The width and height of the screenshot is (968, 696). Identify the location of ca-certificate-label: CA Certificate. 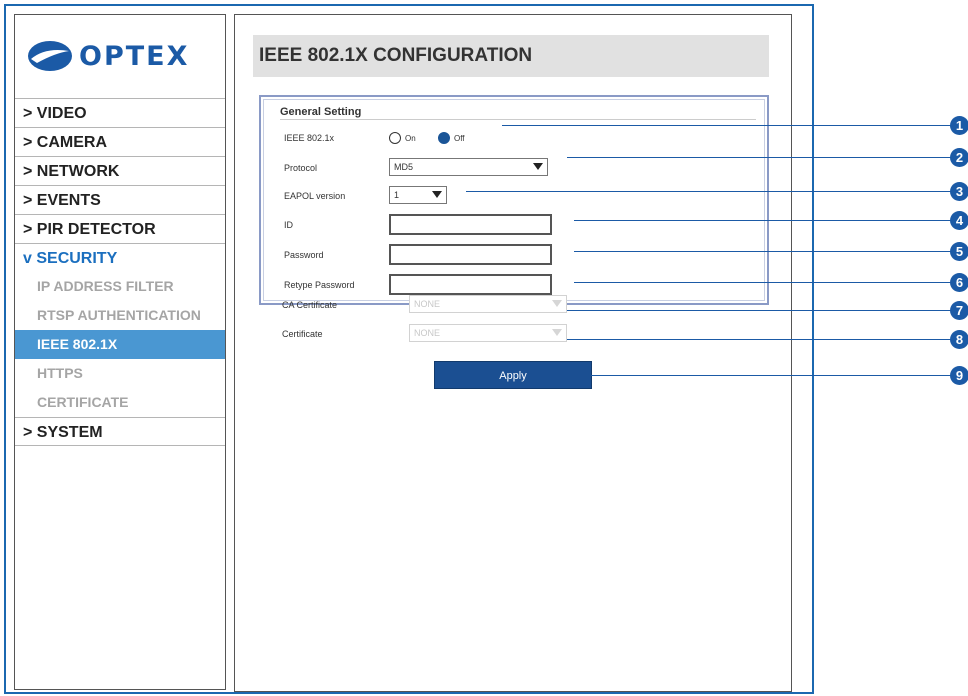
(310, 305).